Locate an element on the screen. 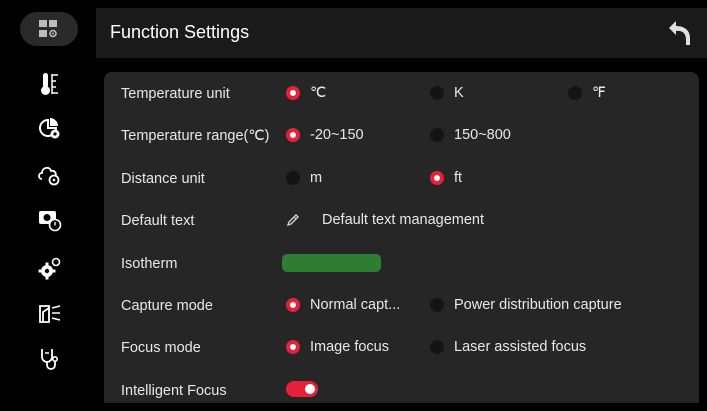 The width and height of the screenshot is (707, 411). sidebar-item-analysis is located at coordinates (50, 129).